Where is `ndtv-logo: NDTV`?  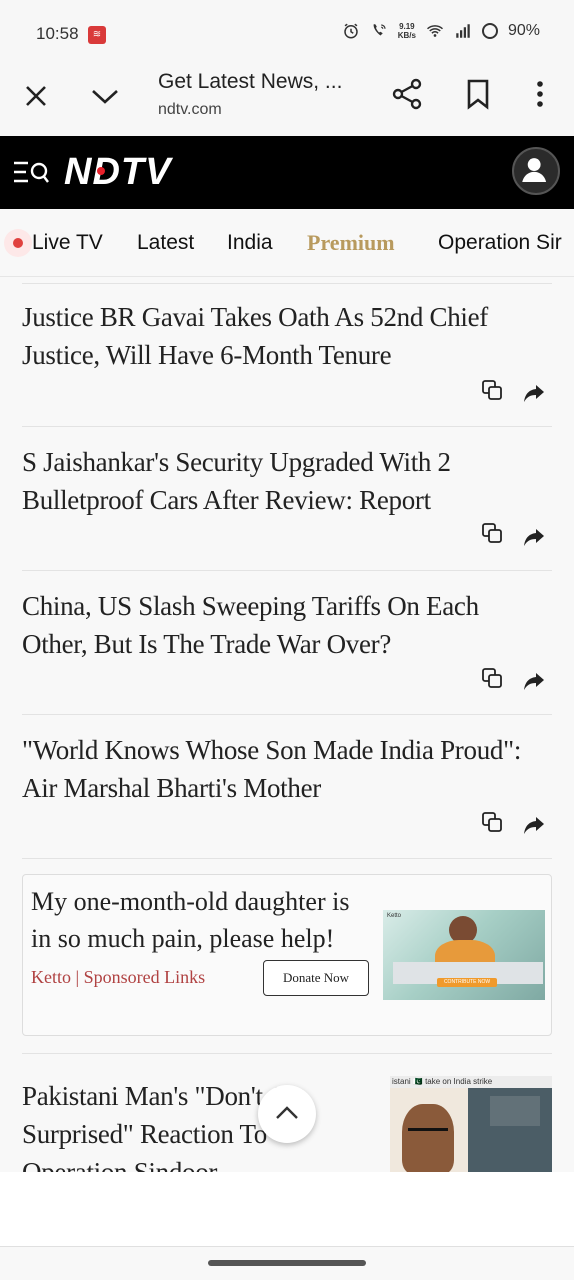
ndtv-logo: NDTV is located at coordinates (117, 172).